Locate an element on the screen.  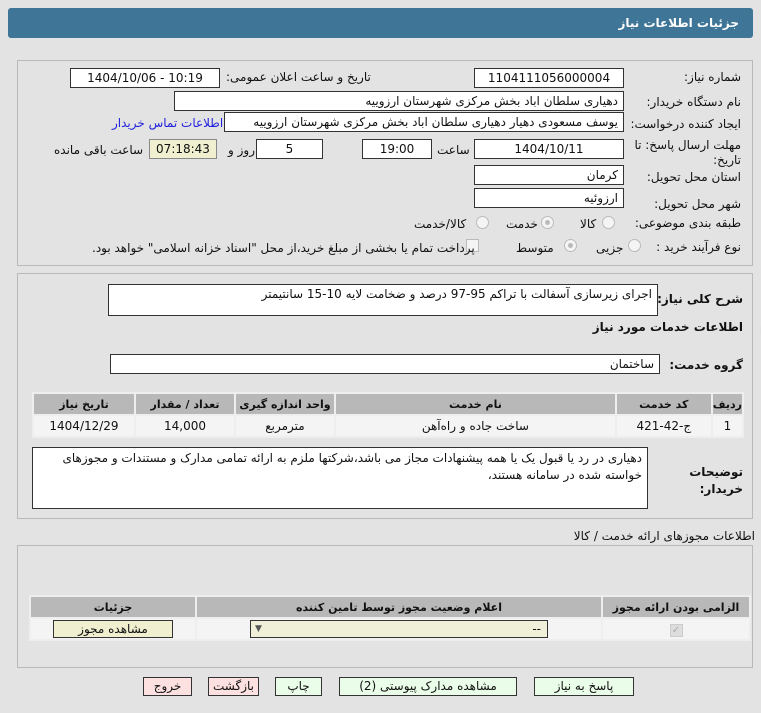
remaining-time-field: 07:18:43 is located at coordinates (183, 149).